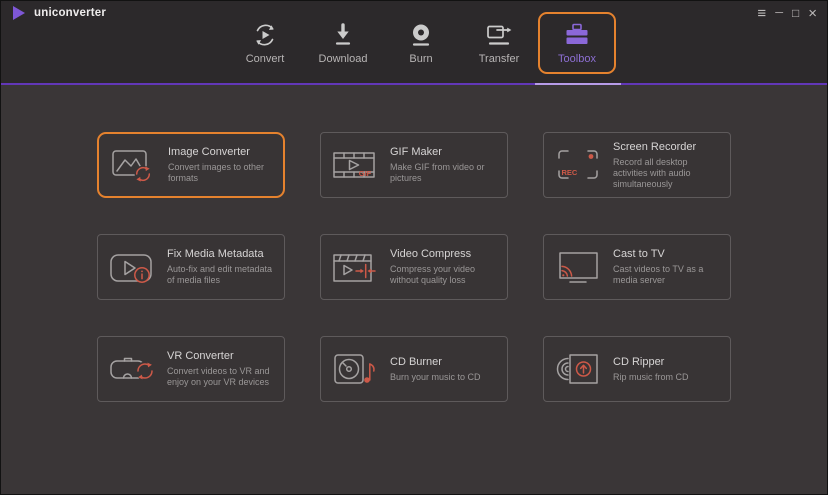  What do you see at coordinates (437, 172) in the screenshot?
I see `card-subtitle: Make GIF from video or pictures` at bounding box center [437, 172].